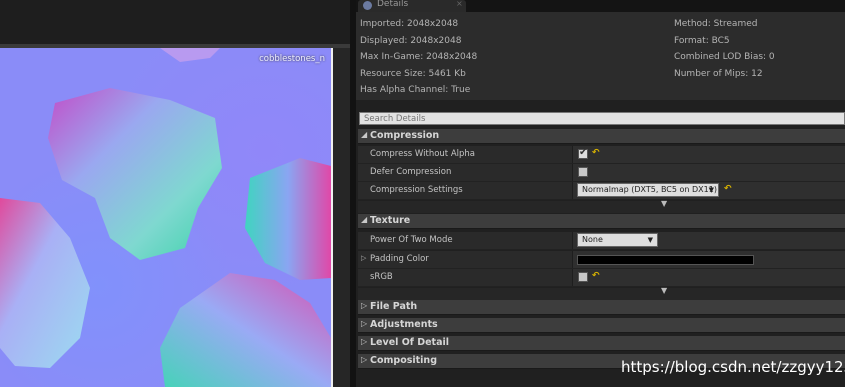  I want to click on compress-without-alpha-checkbox: ✔, so click(583, 153).